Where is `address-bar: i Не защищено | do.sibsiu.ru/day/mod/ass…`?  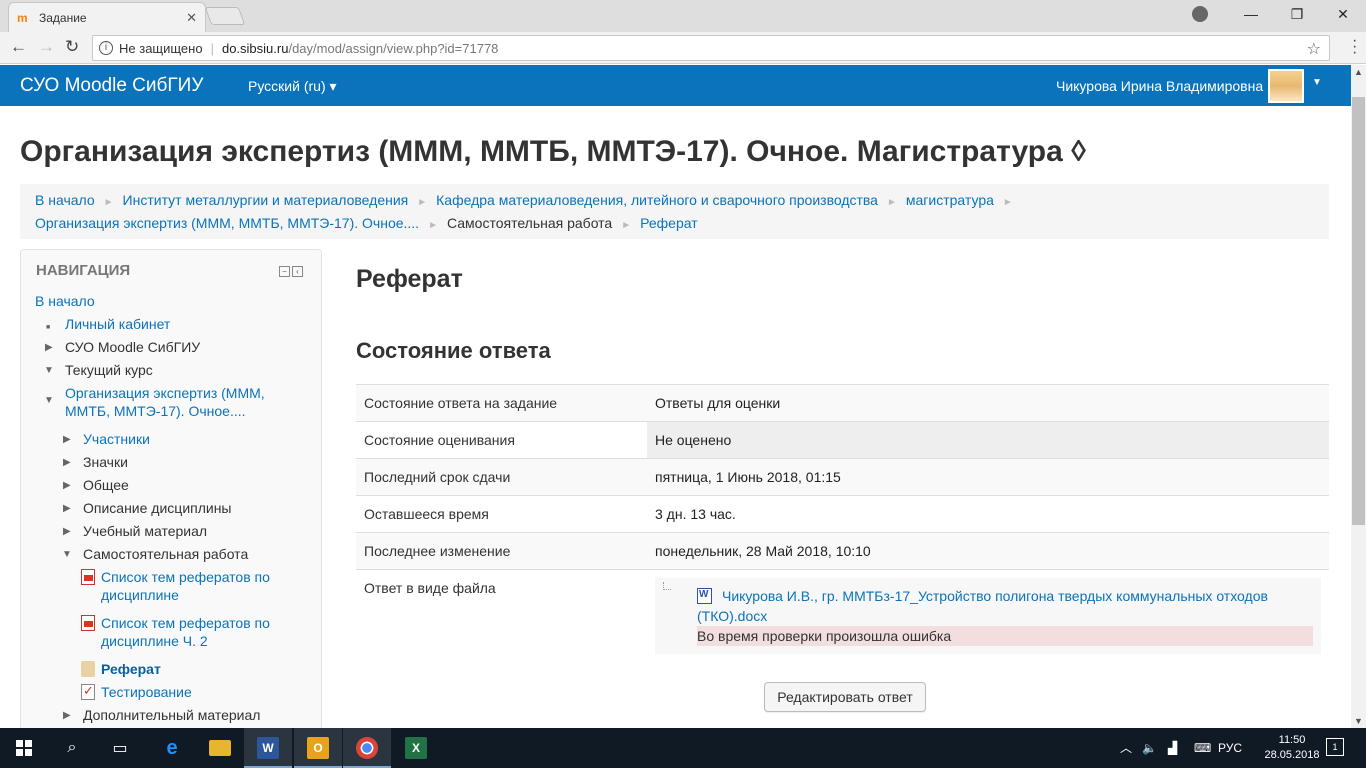 address-bar: i Не защищено | do.sibsiu.ru/day/mod/ass… is located at coordinates (711, 48).